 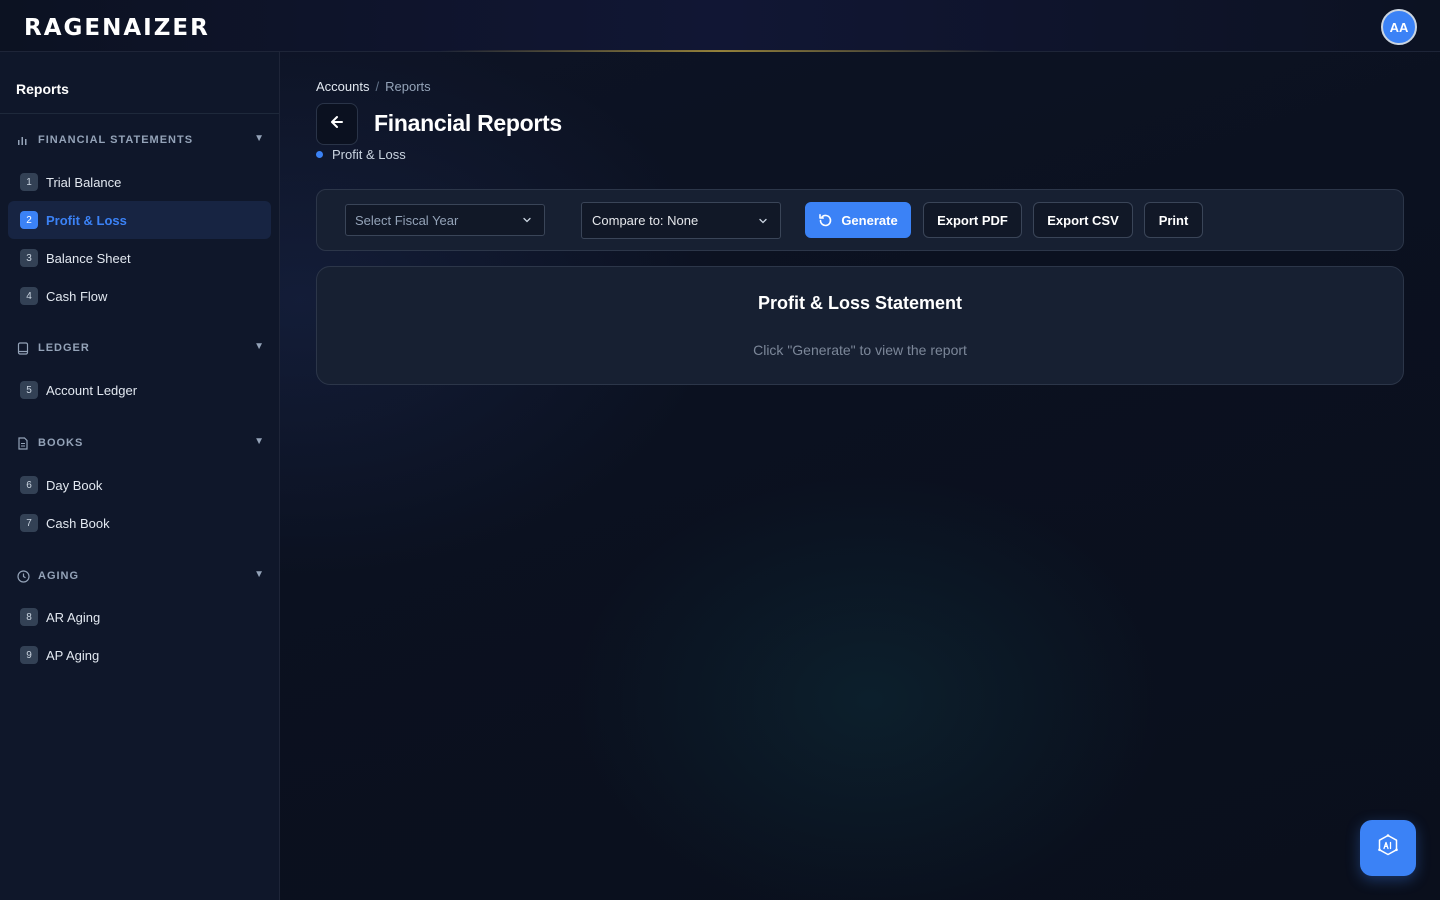 What do you see at coordinates (29, 617) in the screenshot?
I see `item-number-badge: 8` at bounding box center [29, 617].